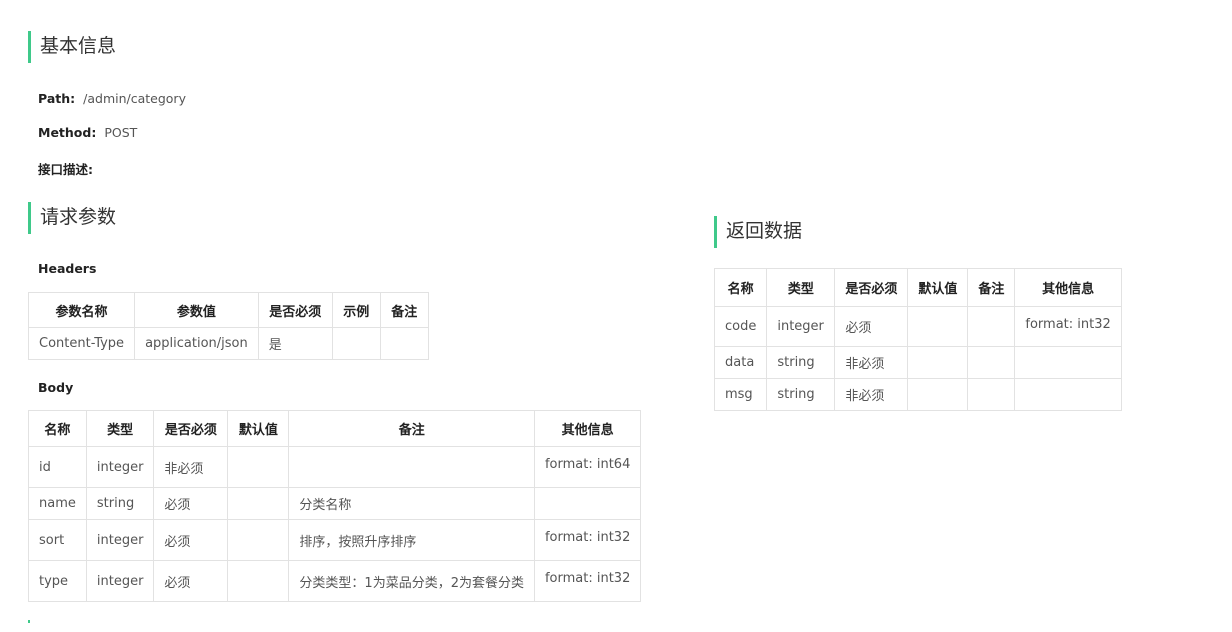 The width and height of the screenshot is (1232, 632). Describe the element at coordinates (65, 169) in the screenshot. I see `description-label: 接口描述:` at that location.